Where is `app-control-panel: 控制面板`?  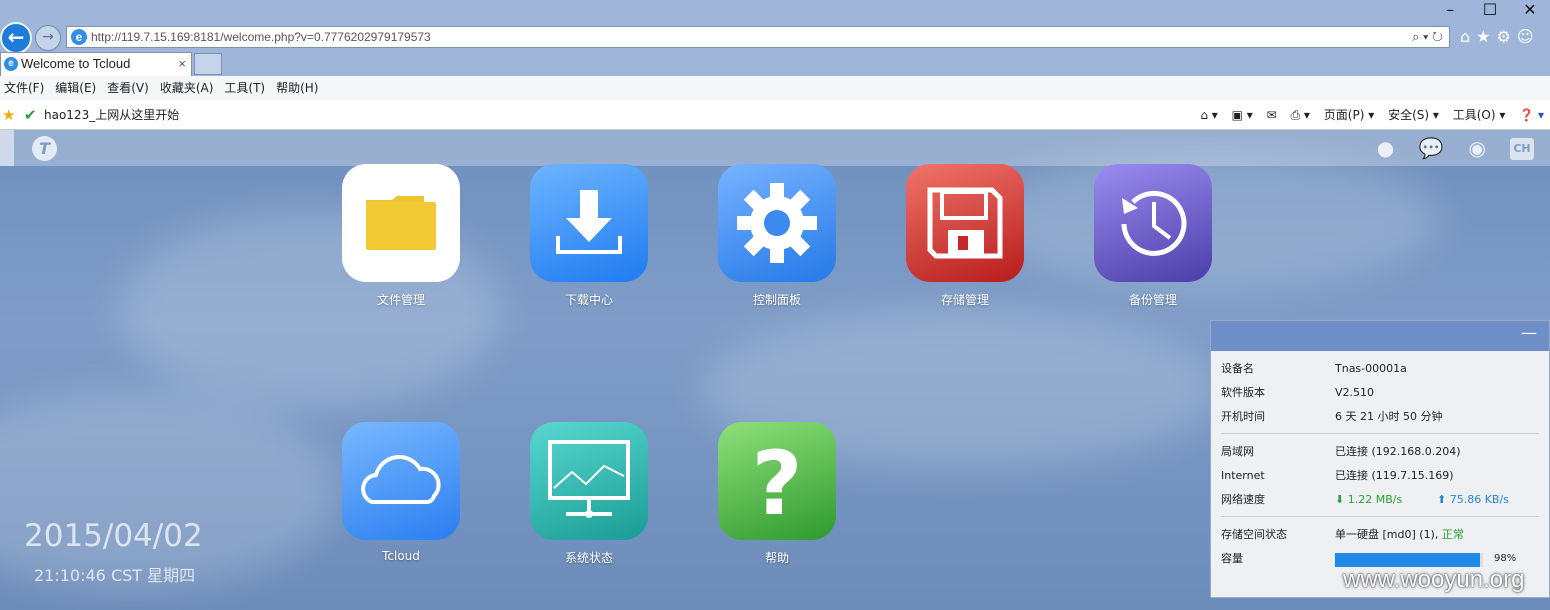 app-control-panel: 控制面板 is located at coordinates (777, 236).